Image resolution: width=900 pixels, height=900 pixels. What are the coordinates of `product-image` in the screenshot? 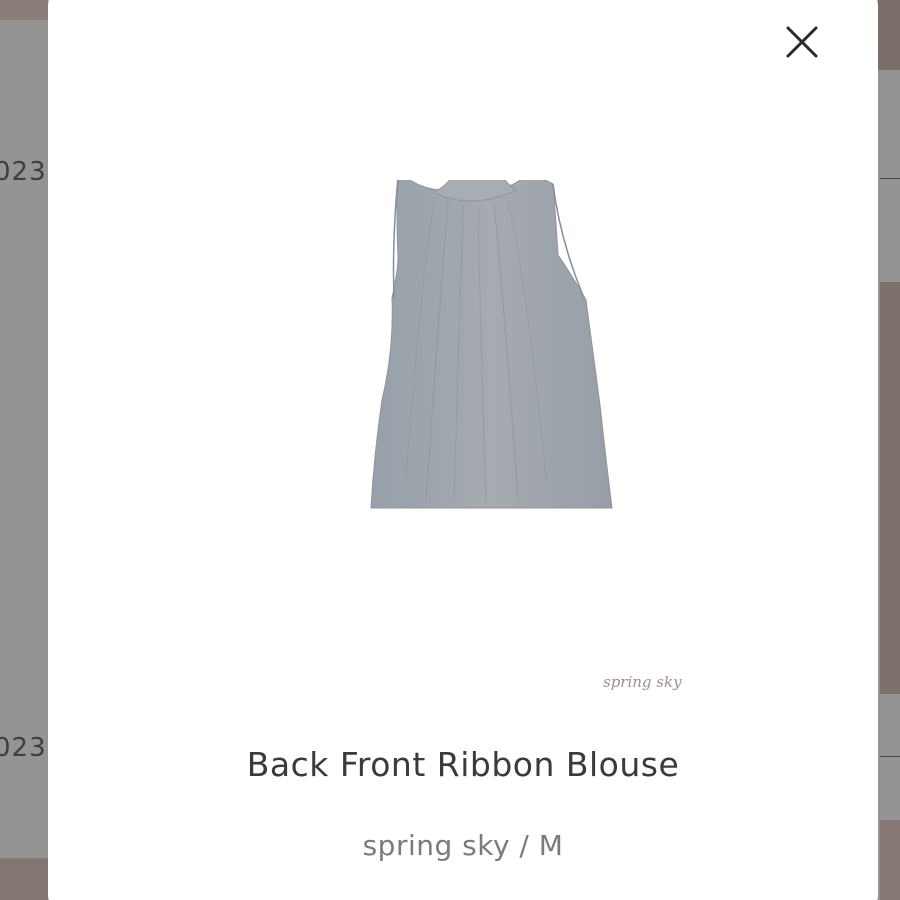 It's located at (468, 360).